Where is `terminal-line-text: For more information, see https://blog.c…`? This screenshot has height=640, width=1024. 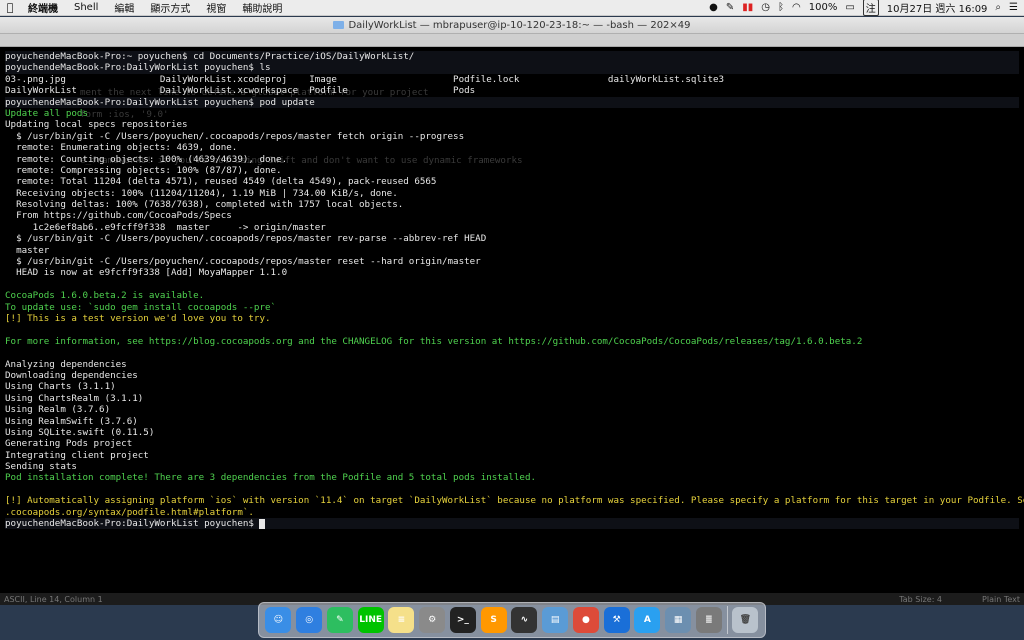 terminal-line-text: For more information, see https://blog.c… is located at coordinates (434, 341).